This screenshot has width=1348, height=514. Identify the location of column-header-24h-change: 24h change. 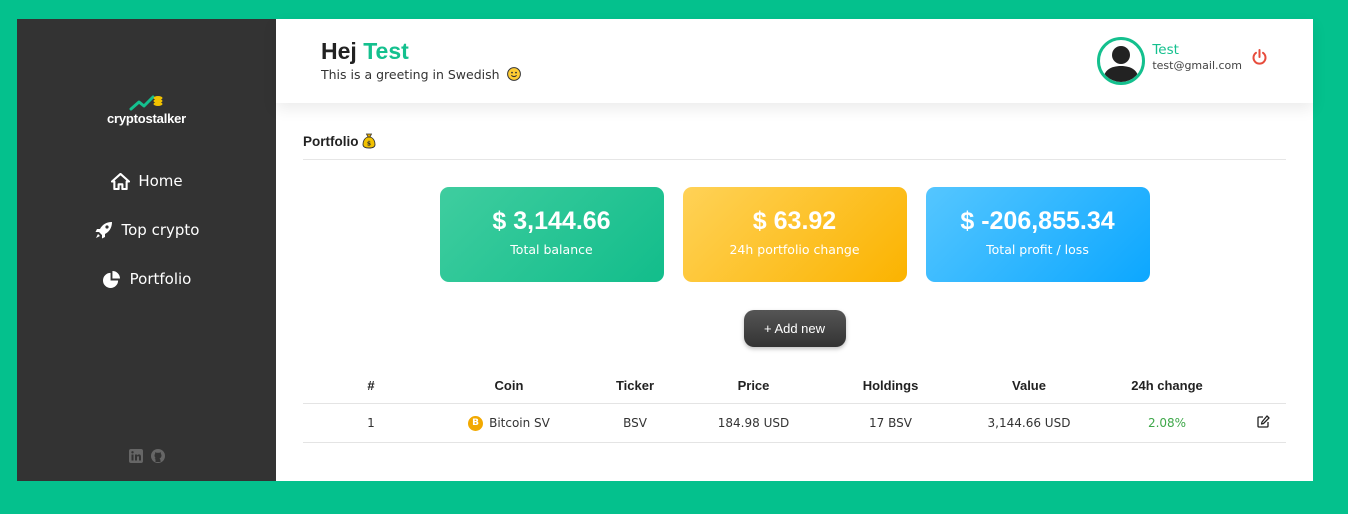
(1167, 386).